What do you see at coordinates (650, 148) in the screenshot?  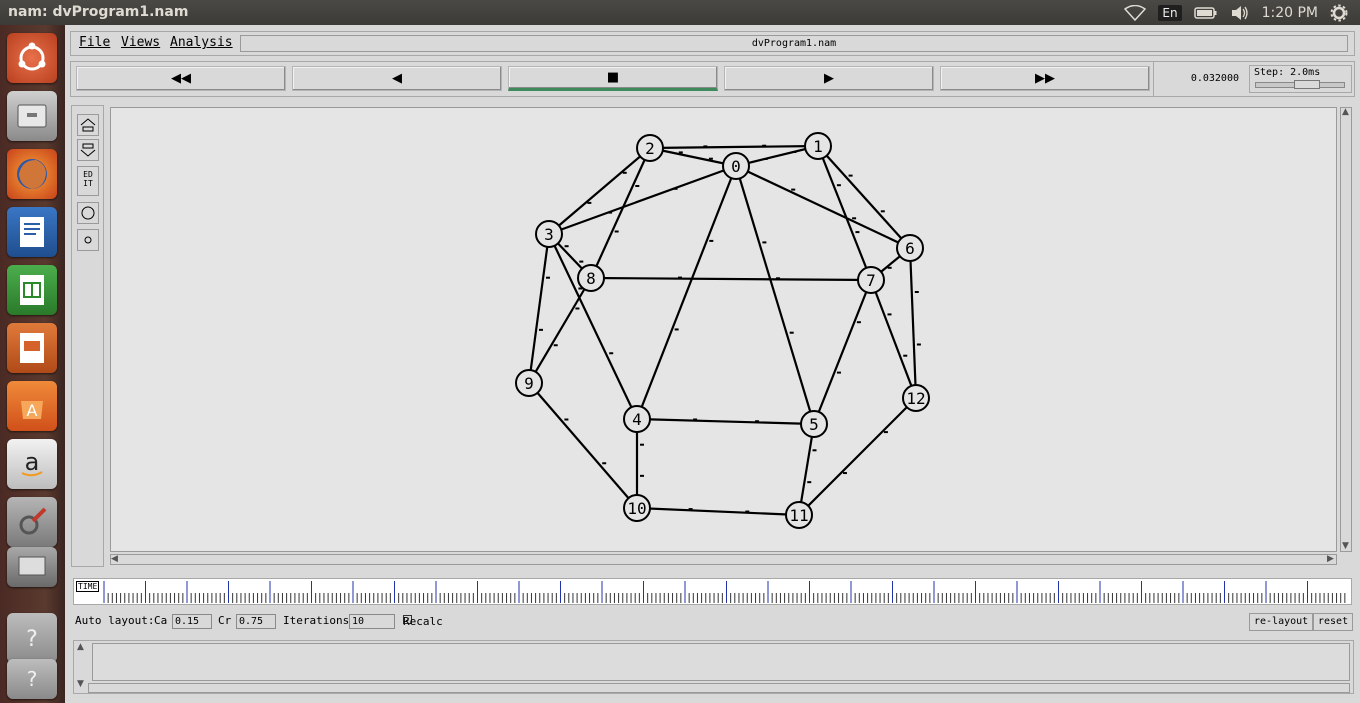 I see `node-2: 2` at bounding box center [650, 148].